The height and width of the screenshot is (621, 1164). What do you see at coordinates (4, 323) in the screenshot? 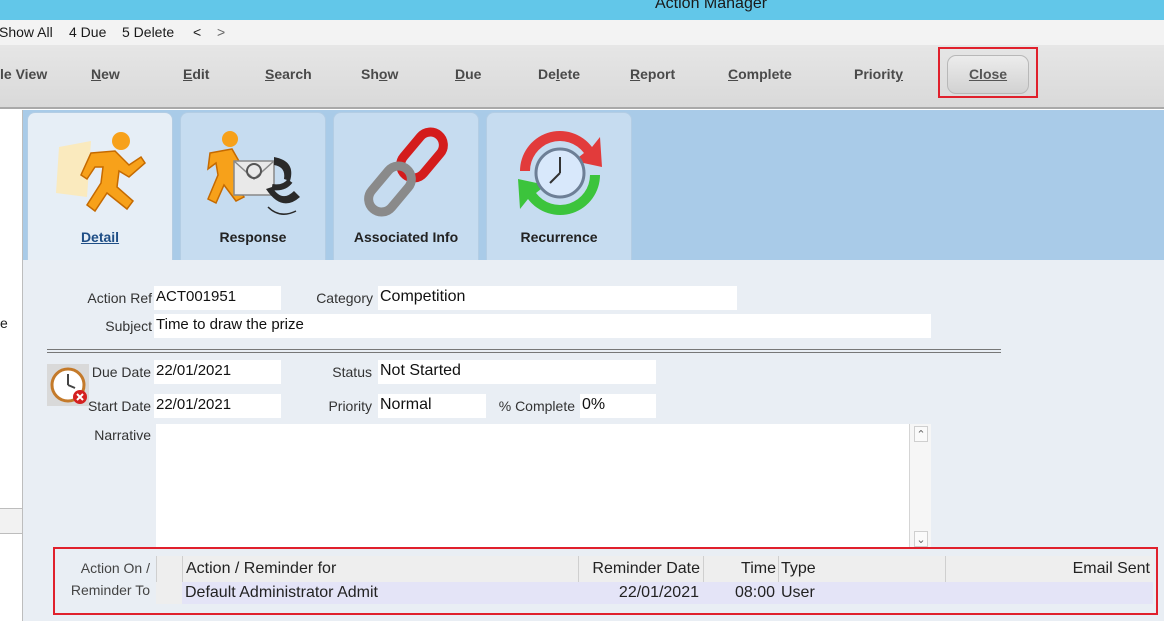
I see `left-panel-label: e` at bounding box center [4, 323].